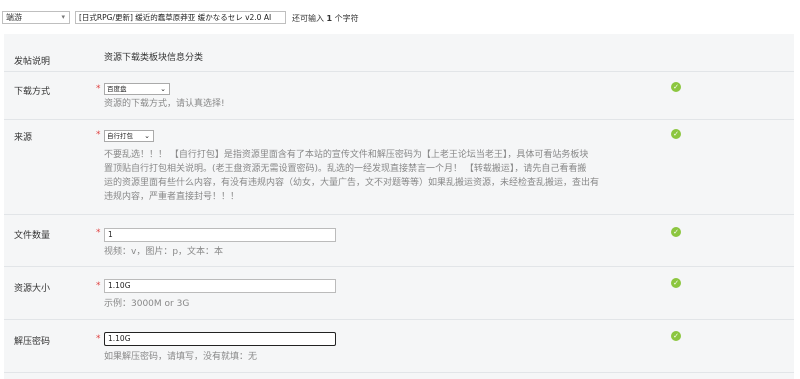 This screenshot has width=800, height=379. What do you see at coordinates (220, 235) in the screenshot?
I see `file-count-input: 1` at bounding box center [220, 235].